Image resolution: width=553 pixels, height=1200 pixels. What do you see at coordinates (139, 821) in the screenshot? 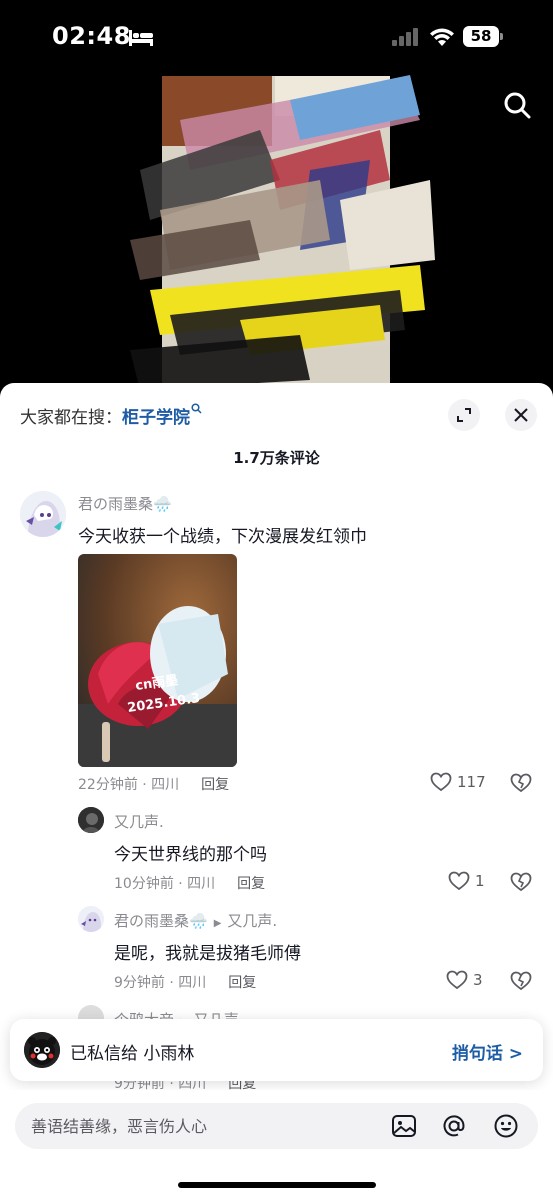
I see `reply-username: 又几声.` at bounding box center [139, 821].